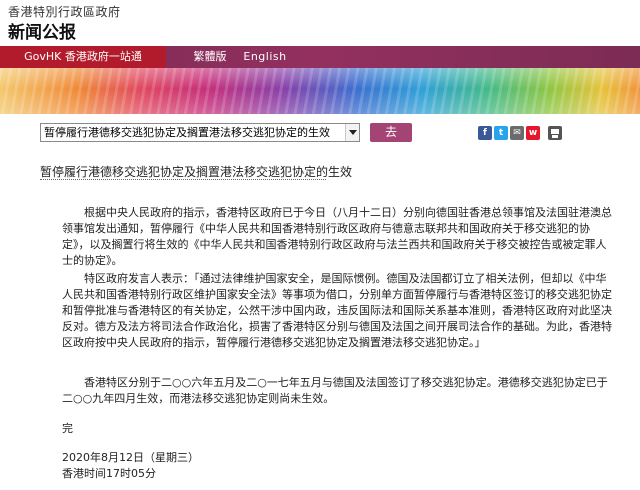  What do you see at coordinates (320, 22) in the screenshot?
I see `site-header: 香港特別行政區政府 新闻公报` at bounding box center [320, 22].